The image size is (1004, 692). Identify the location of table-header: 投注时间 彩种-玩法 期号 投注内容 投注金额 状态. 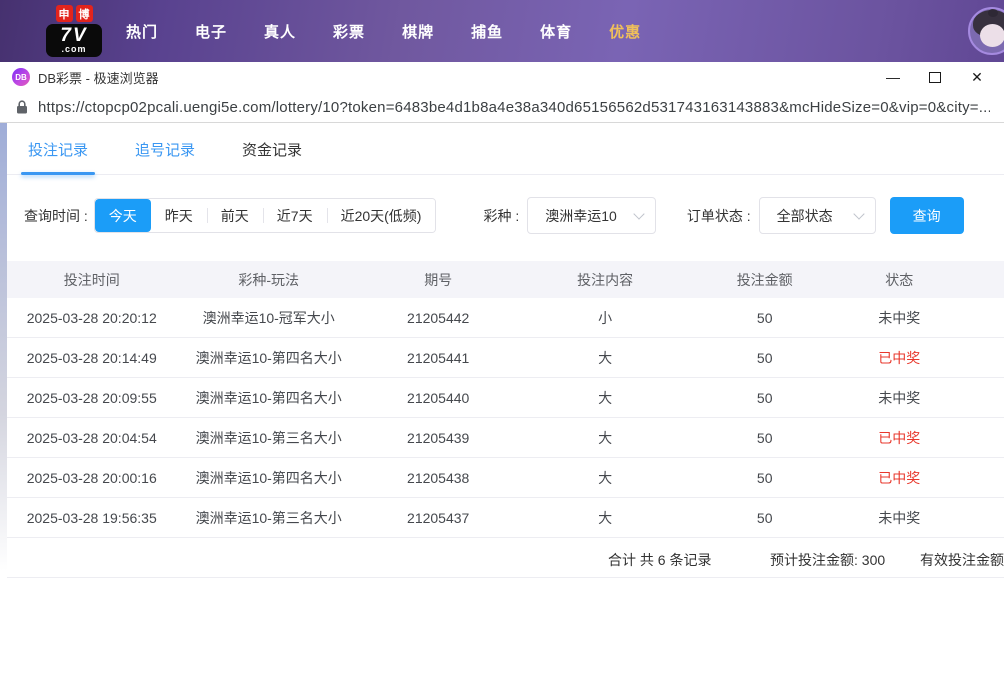
(505, 279).